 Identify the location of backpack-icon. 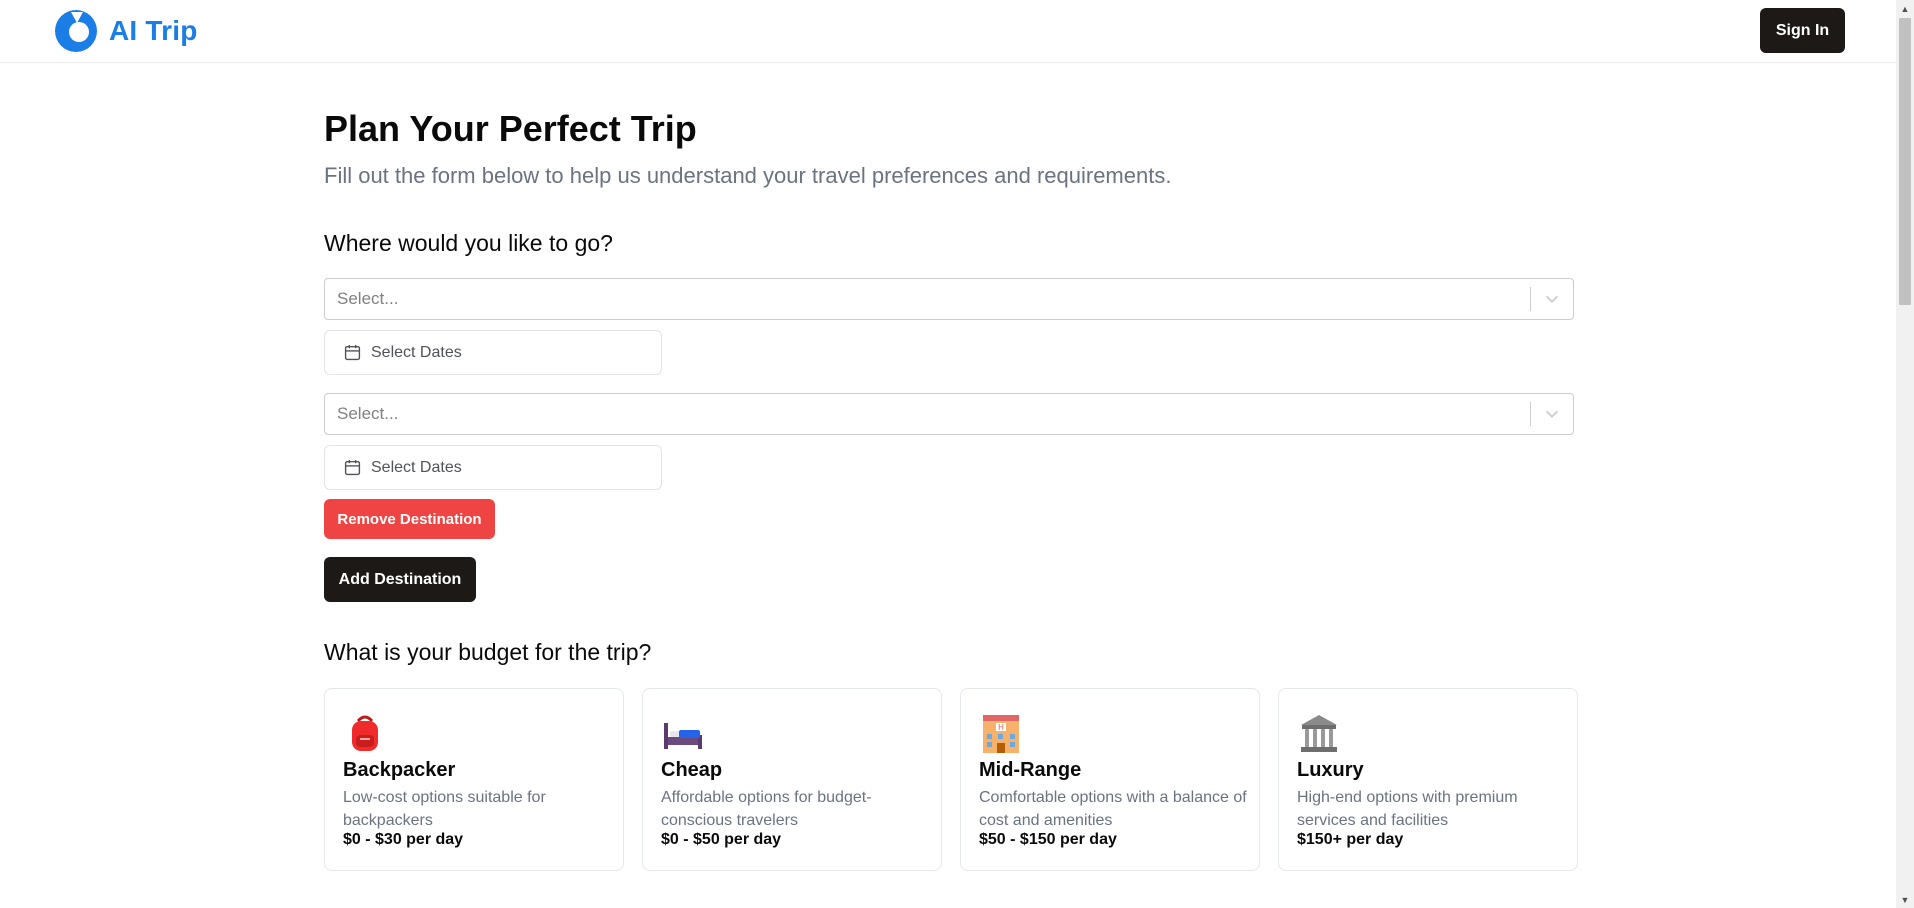
(365, 733).